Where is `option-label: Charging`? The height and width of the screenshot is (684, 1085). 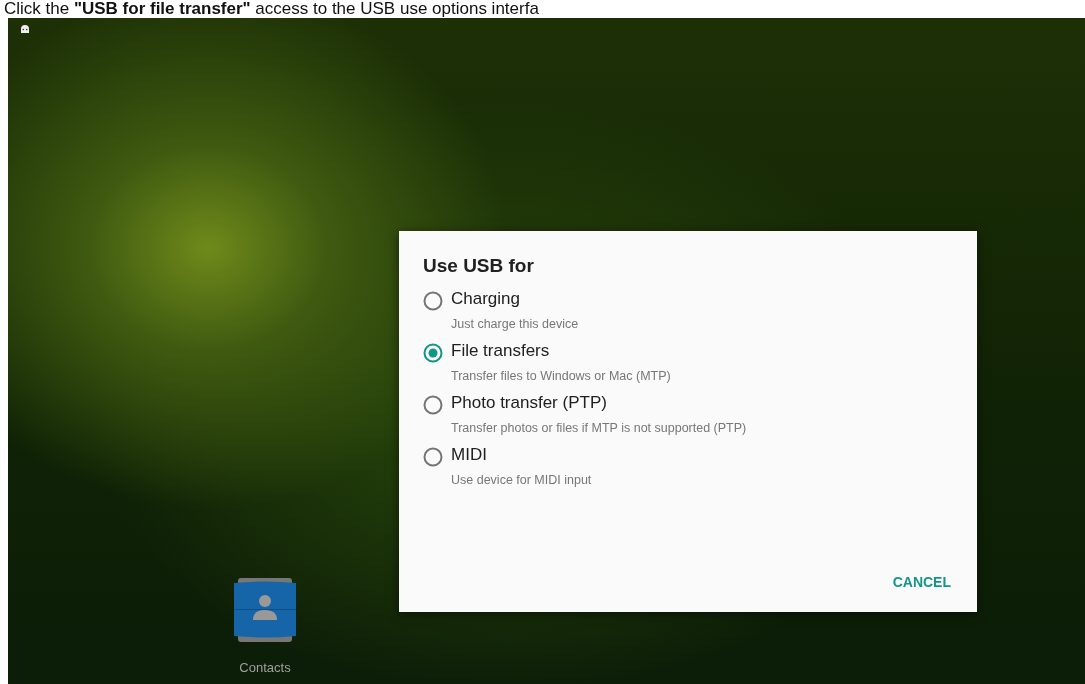
option-label: Charging is located at coordinates (515, 299).